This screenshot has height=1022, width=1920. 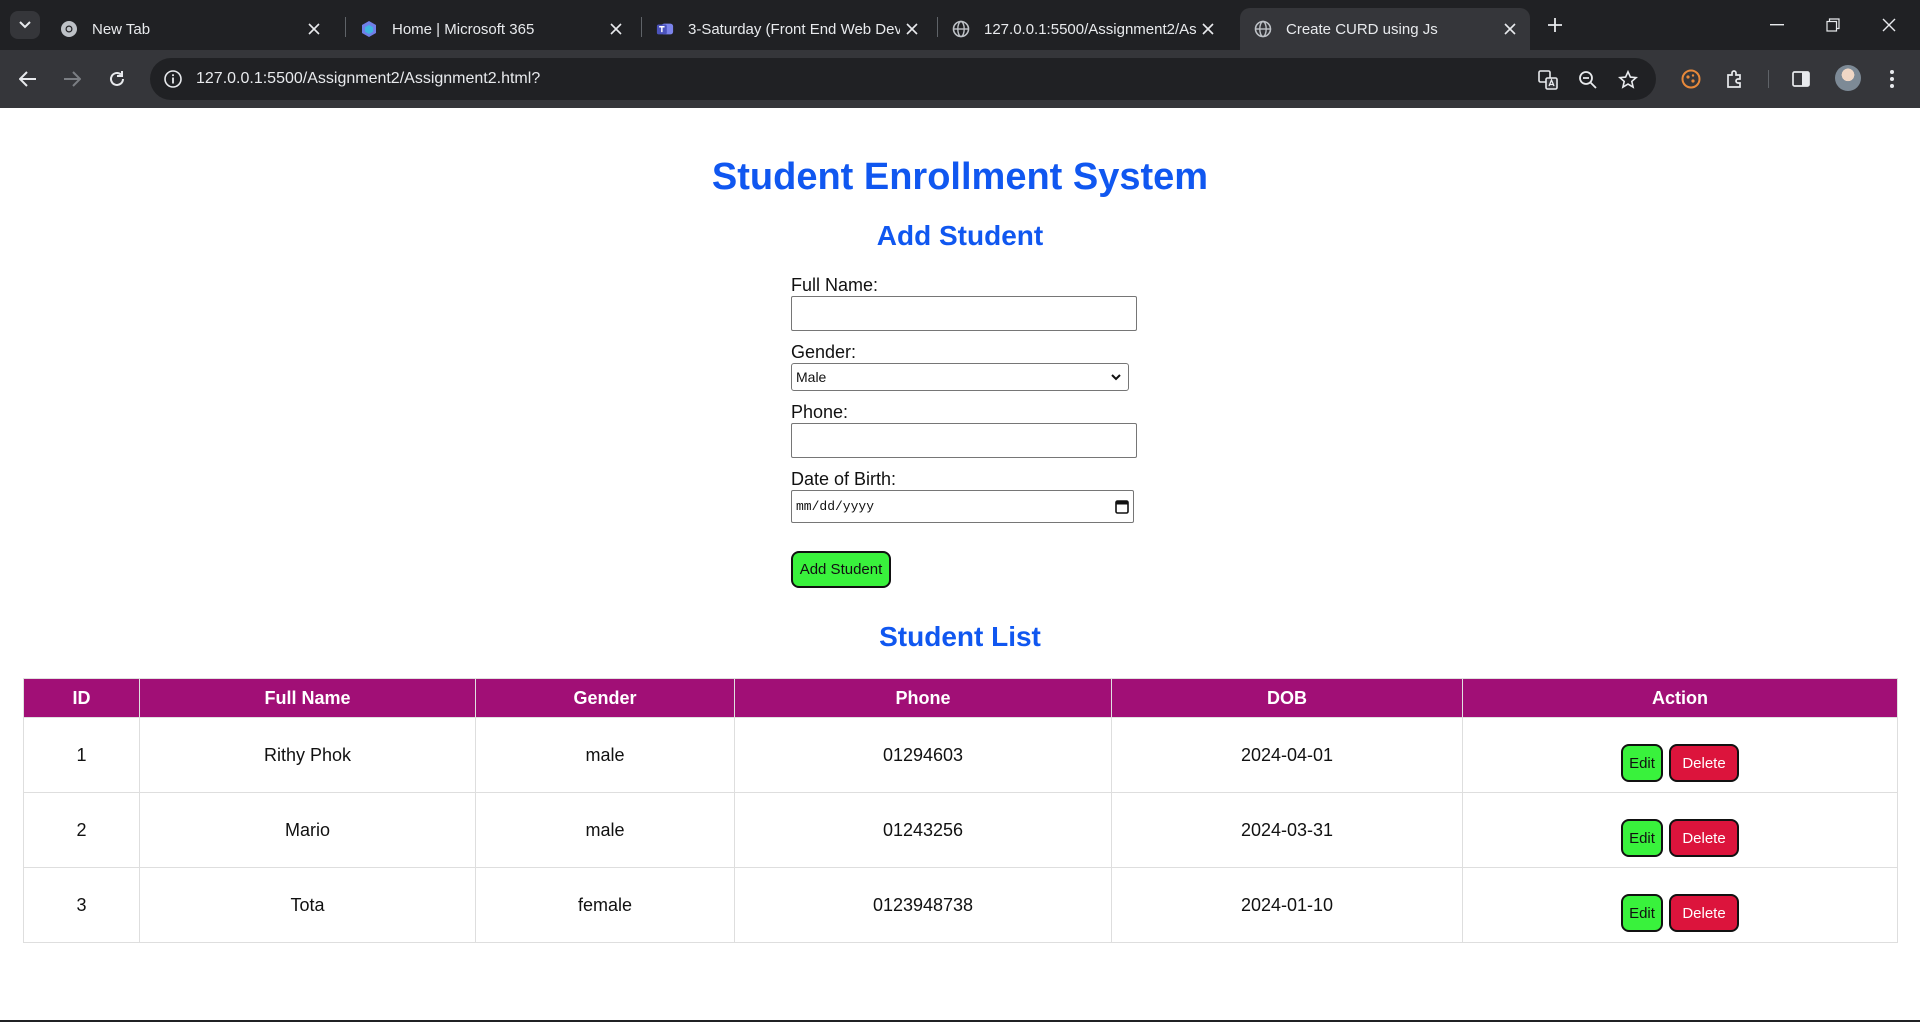 I want to click on dob-placeholder: mm/dd/yyyy, so click(x=835, y=506).